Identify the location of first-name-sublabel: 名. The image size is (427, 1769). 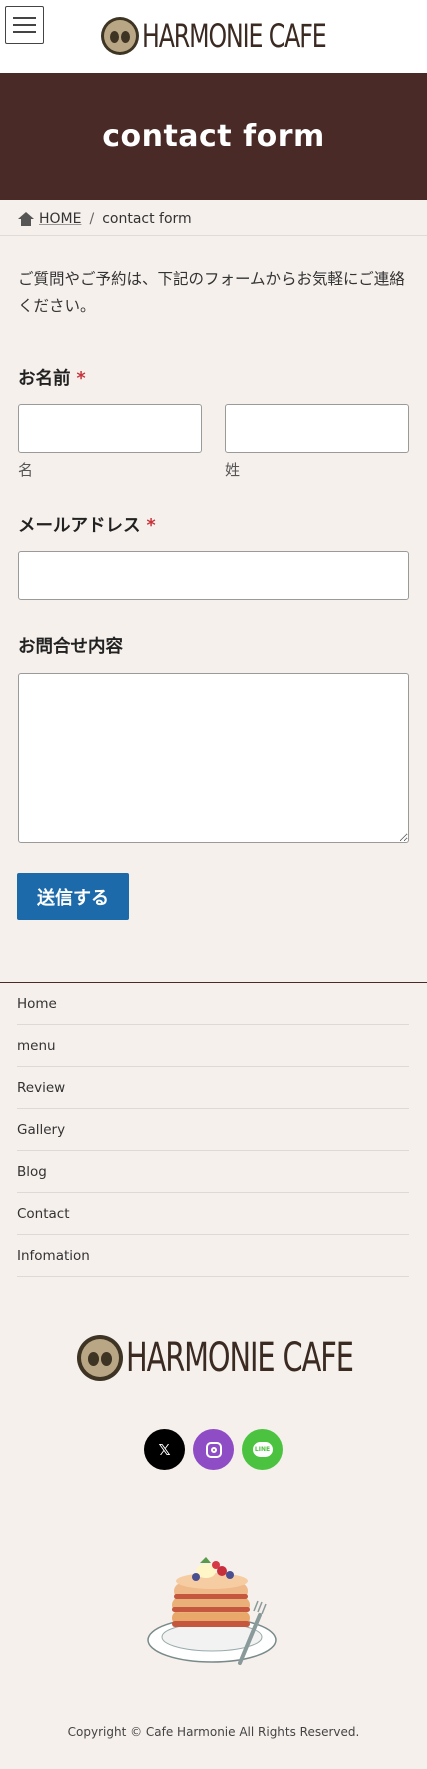
(26, 470).